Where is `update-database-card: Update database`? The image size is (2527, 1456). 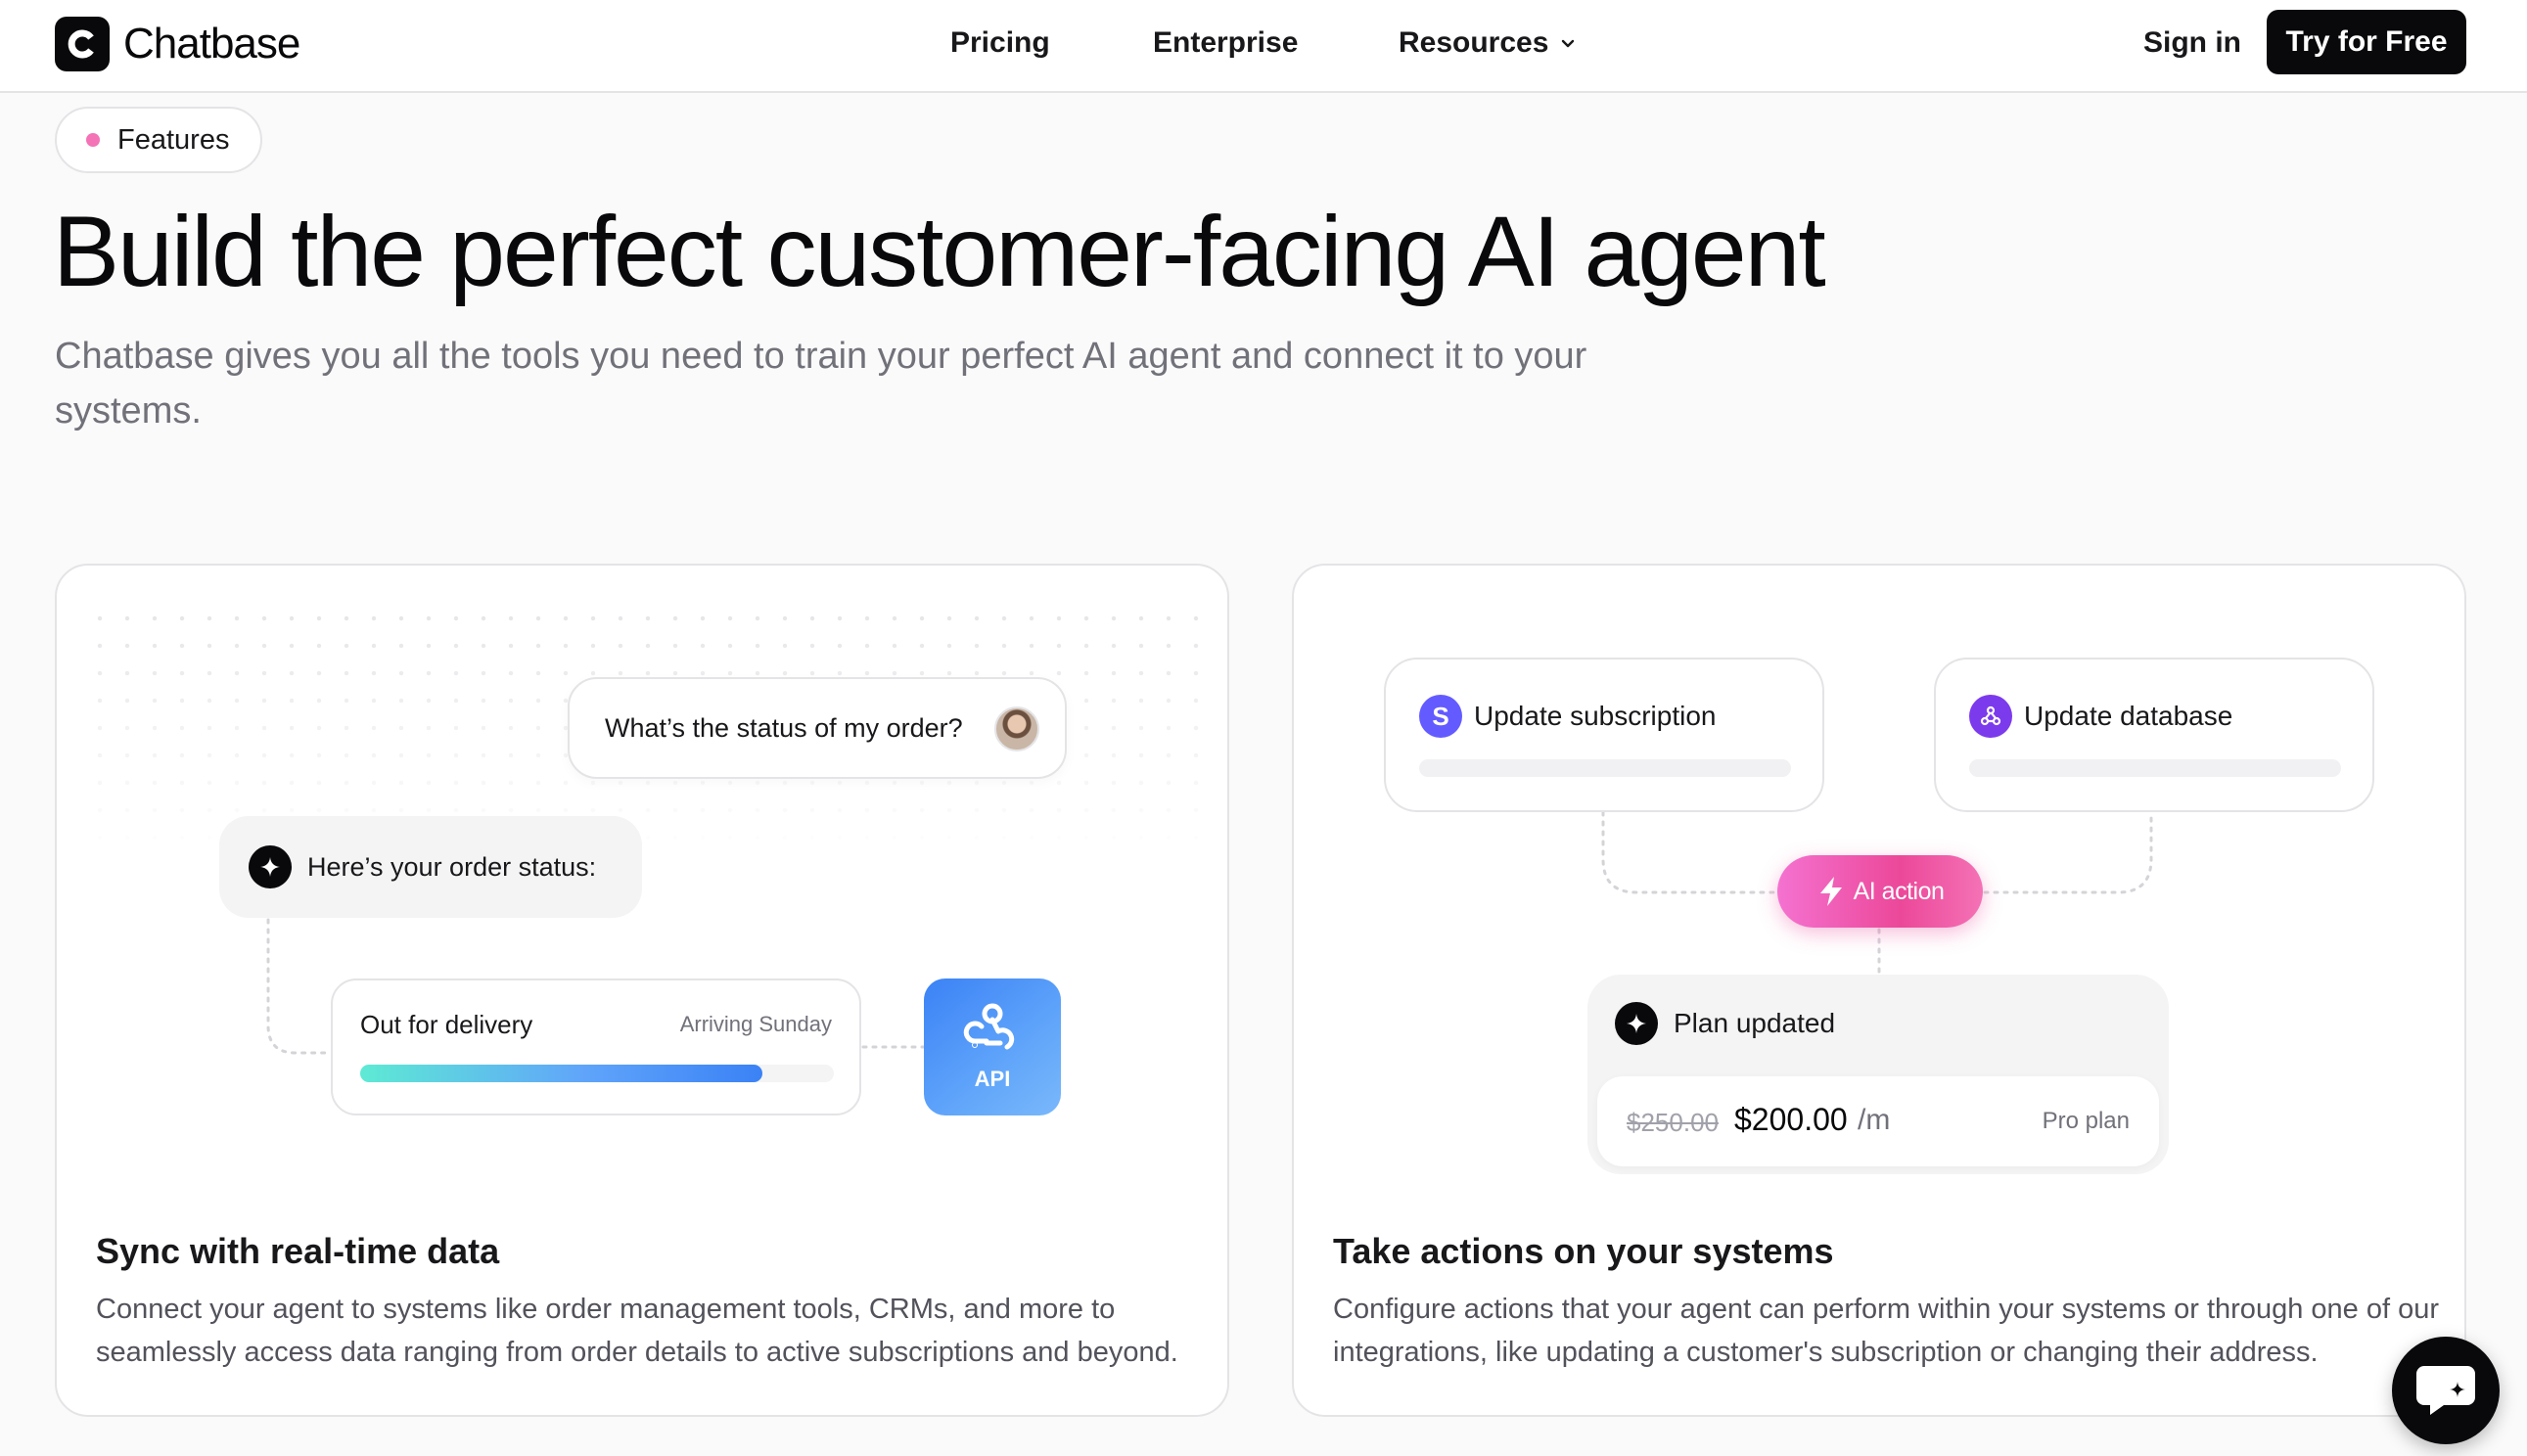 update-database-card: Update database is located at coordinates (2154, 735).